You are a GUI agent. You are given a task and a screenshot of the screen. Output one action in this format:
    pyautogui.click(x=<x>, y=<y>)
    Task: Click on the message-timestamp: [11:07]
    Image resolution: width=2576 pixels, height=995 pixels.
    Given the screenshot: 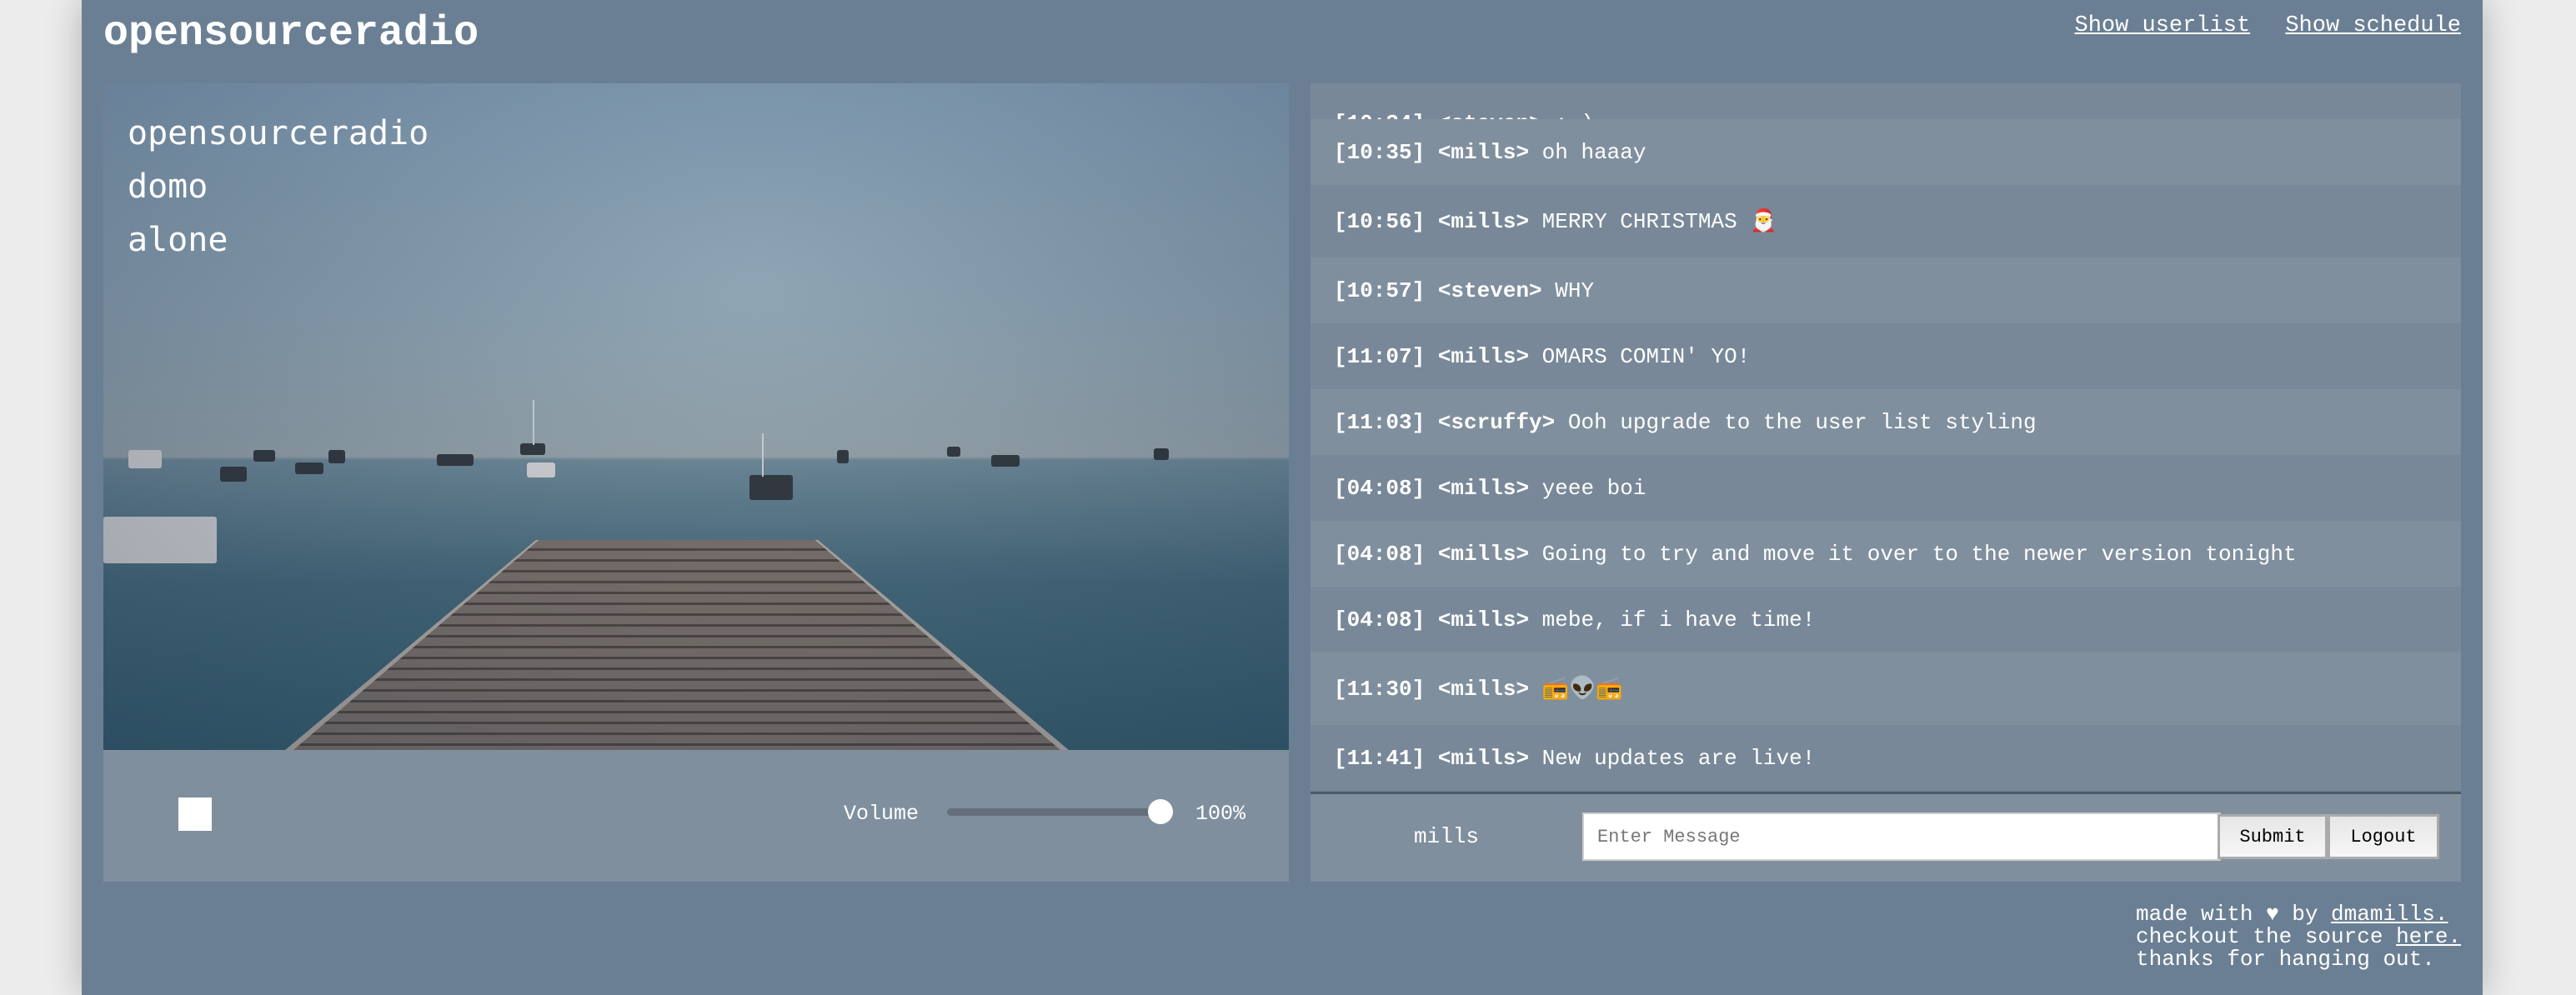 What is the action you would take?
    pyautogui.click(x=1380, y=356)
    